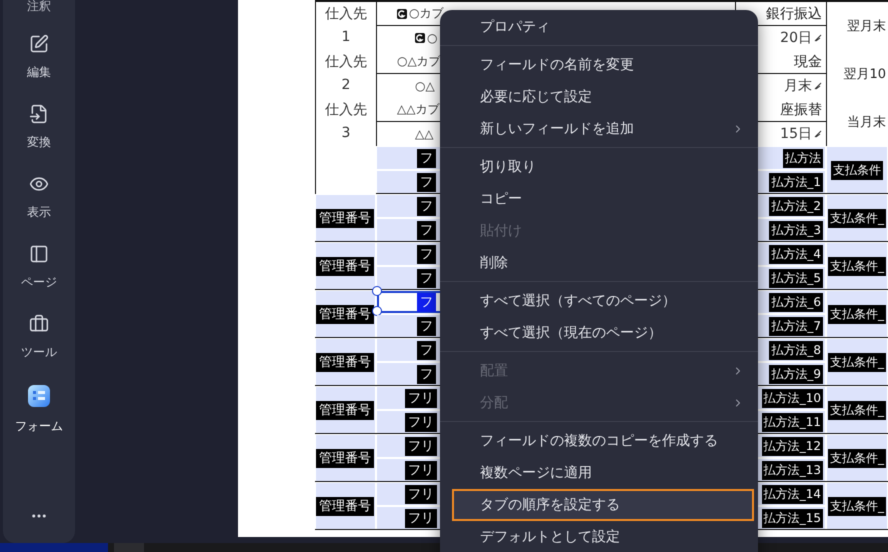  Describe the element at coordinates (39, 396) in the screenshot. I see `form-icon` at that location.